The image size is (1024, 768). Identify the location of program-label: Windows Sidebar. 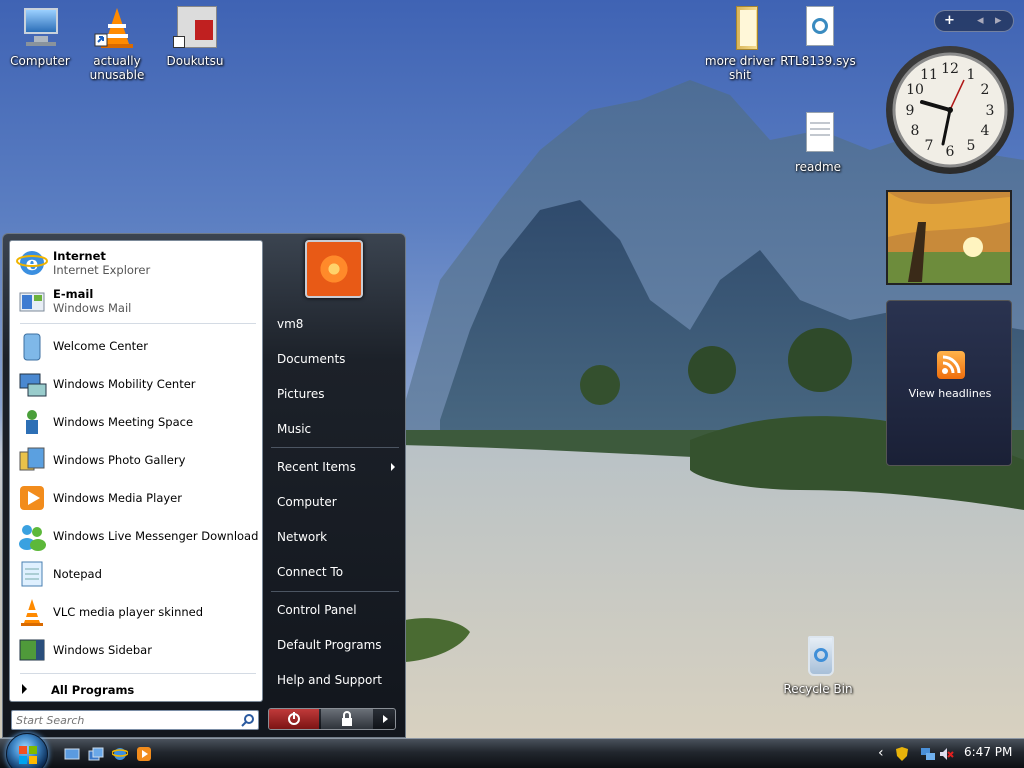
(102, 650).